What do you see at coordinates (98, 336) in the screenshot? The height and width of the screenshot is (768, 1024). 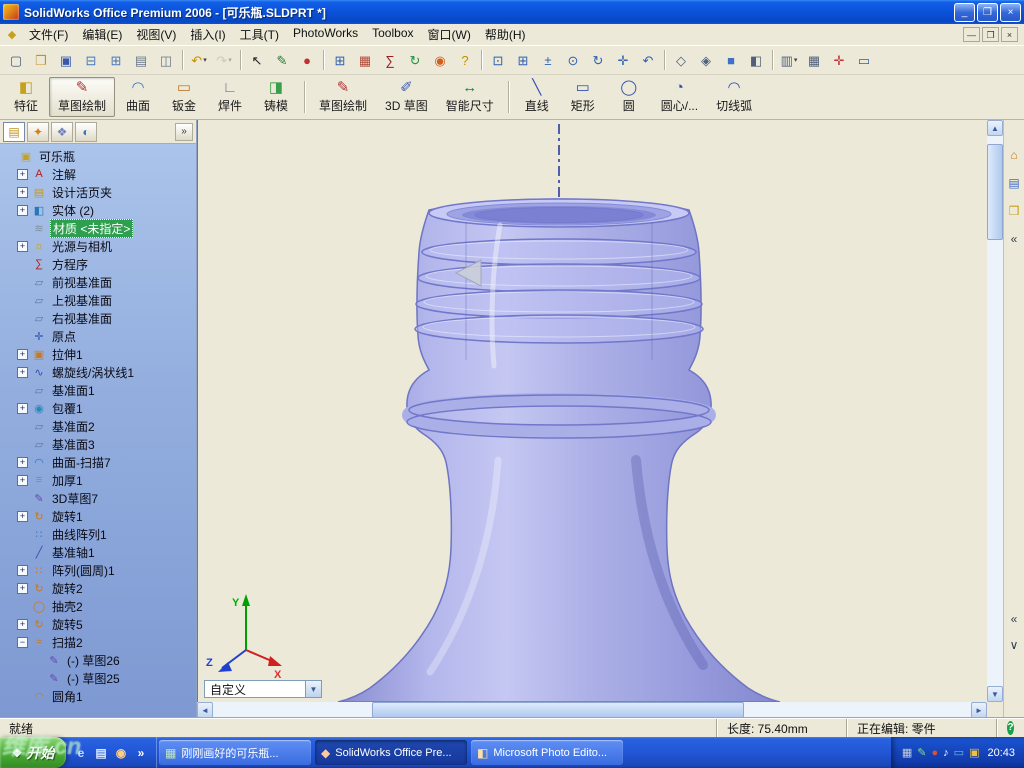 I see `tree-item-origin: ✛ 原点` at bounding box center [98, 336].